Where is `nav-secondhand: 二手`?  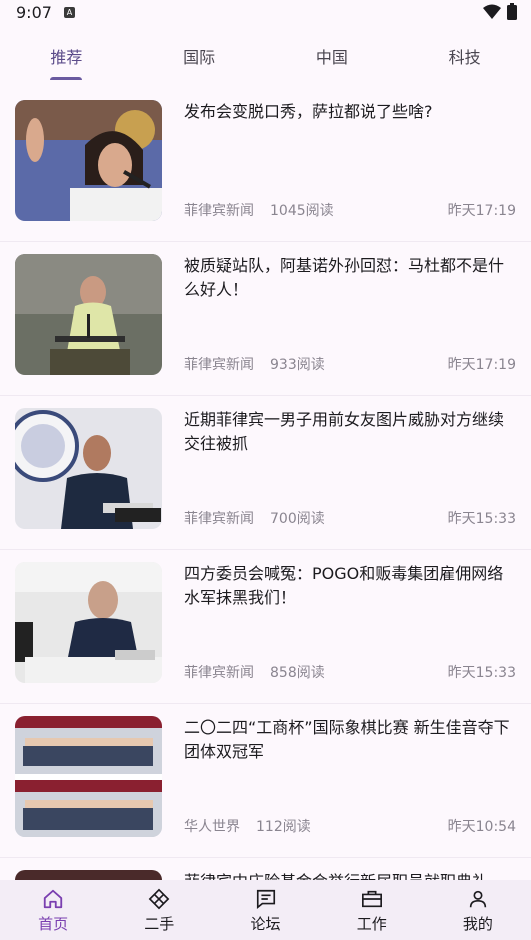 nav-secondhand: 二手 is located at coordinates (159, 910).